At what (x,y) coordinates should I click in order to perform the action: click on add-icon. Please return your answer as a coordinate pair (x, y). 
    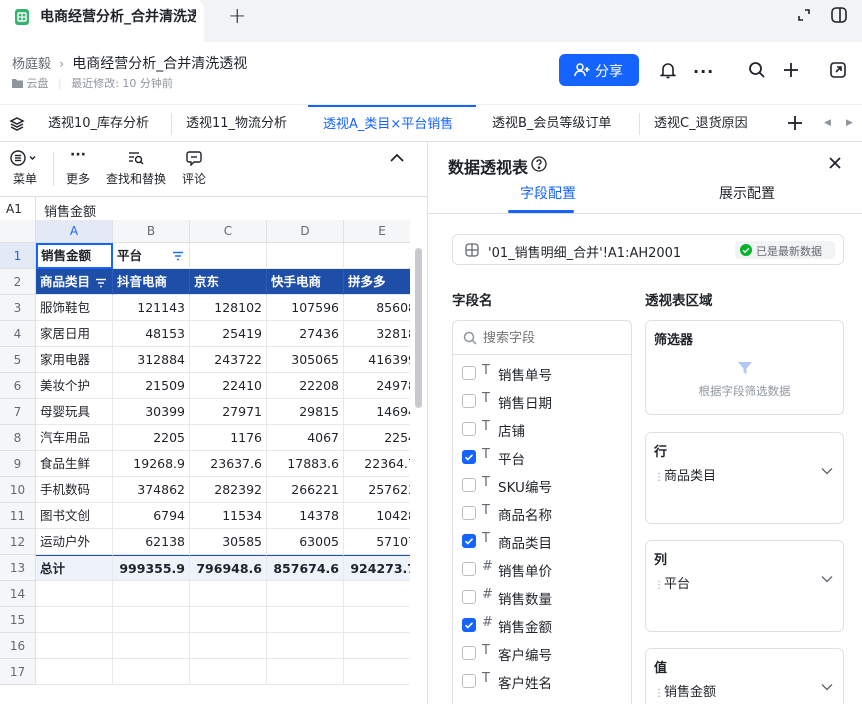
    Looking at the image, I should click on (791, 70).